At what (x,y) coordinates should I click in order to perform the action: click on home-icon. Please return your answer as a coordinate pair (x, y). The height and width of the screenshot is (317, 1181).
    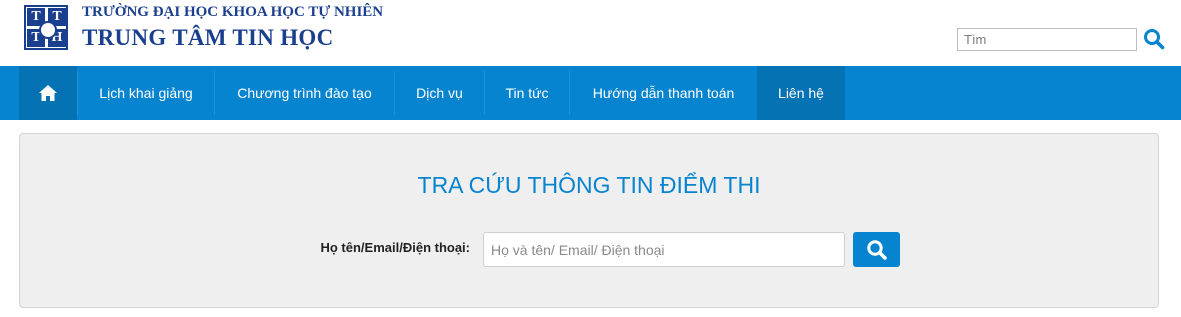
    Looking at the image, I should click on (48, 93).